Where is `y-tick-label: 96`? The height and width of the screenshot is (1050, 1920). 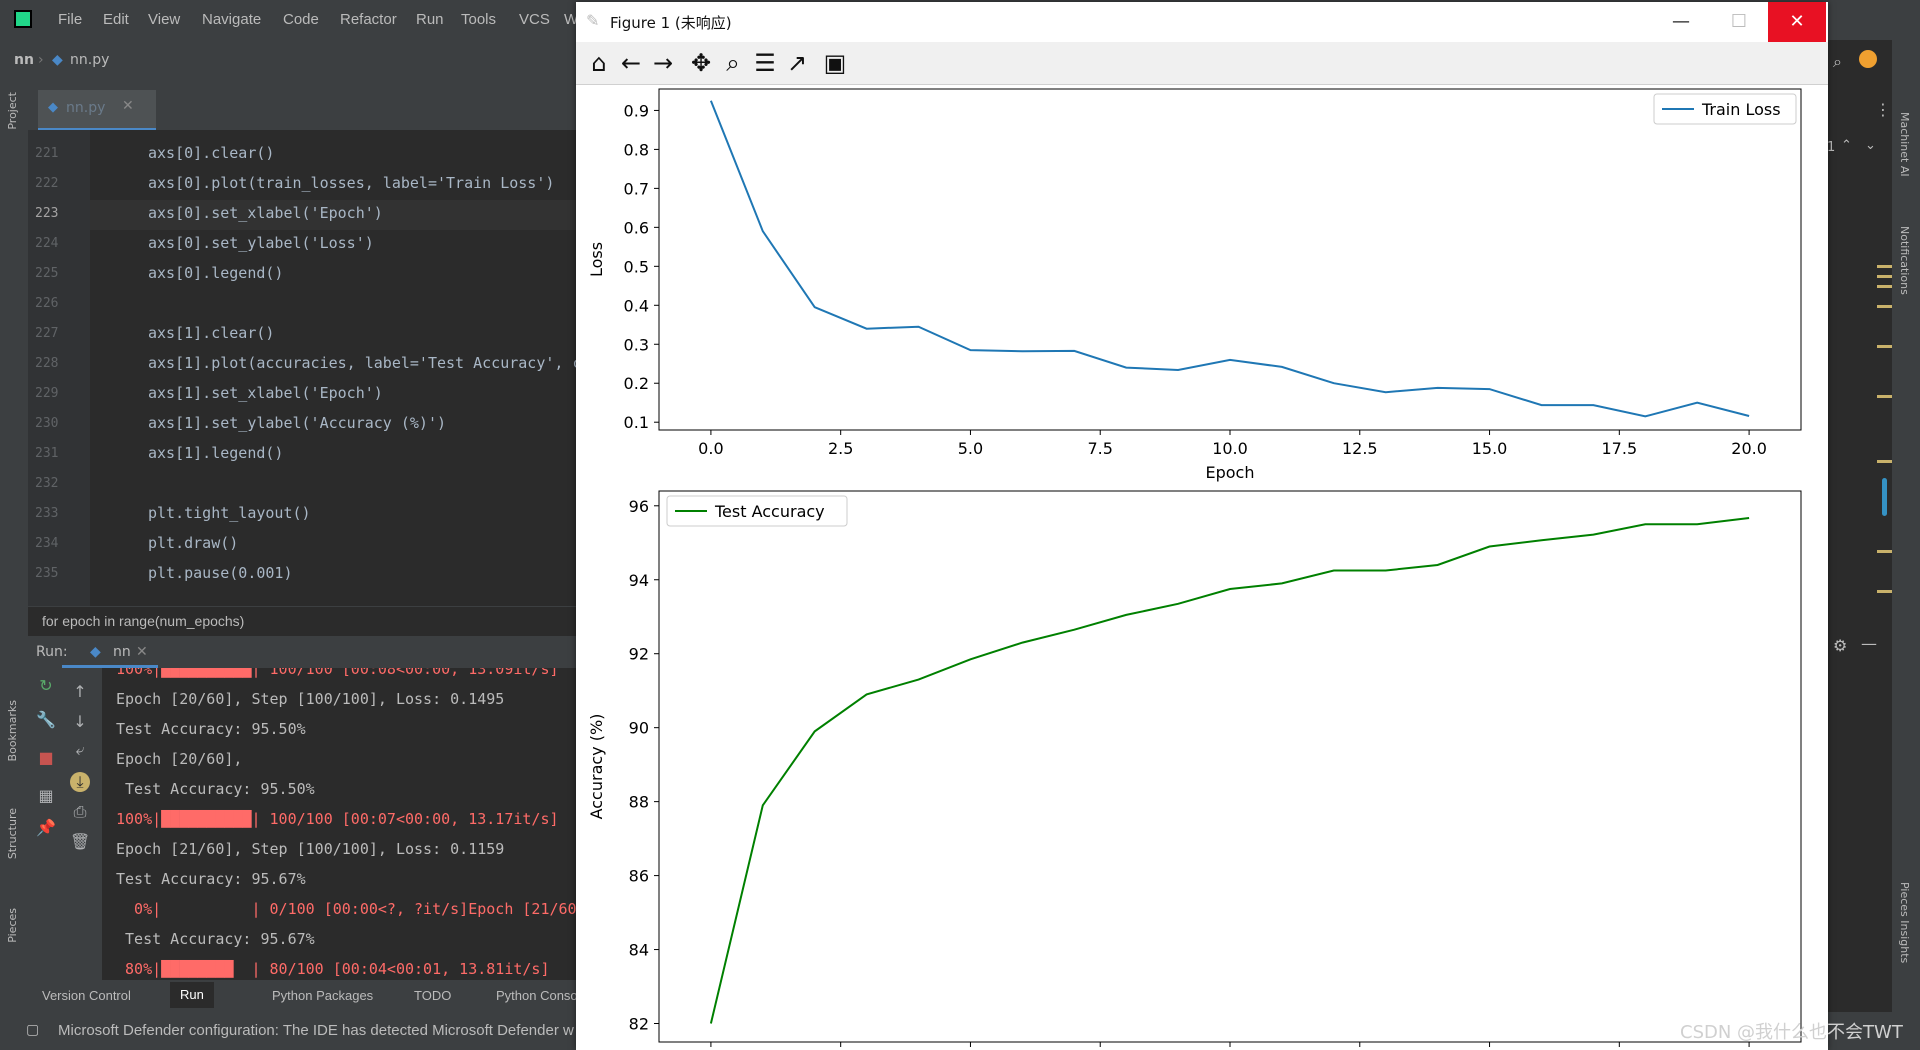 y-tick-label: 96 is located at coordinates (639, 506).